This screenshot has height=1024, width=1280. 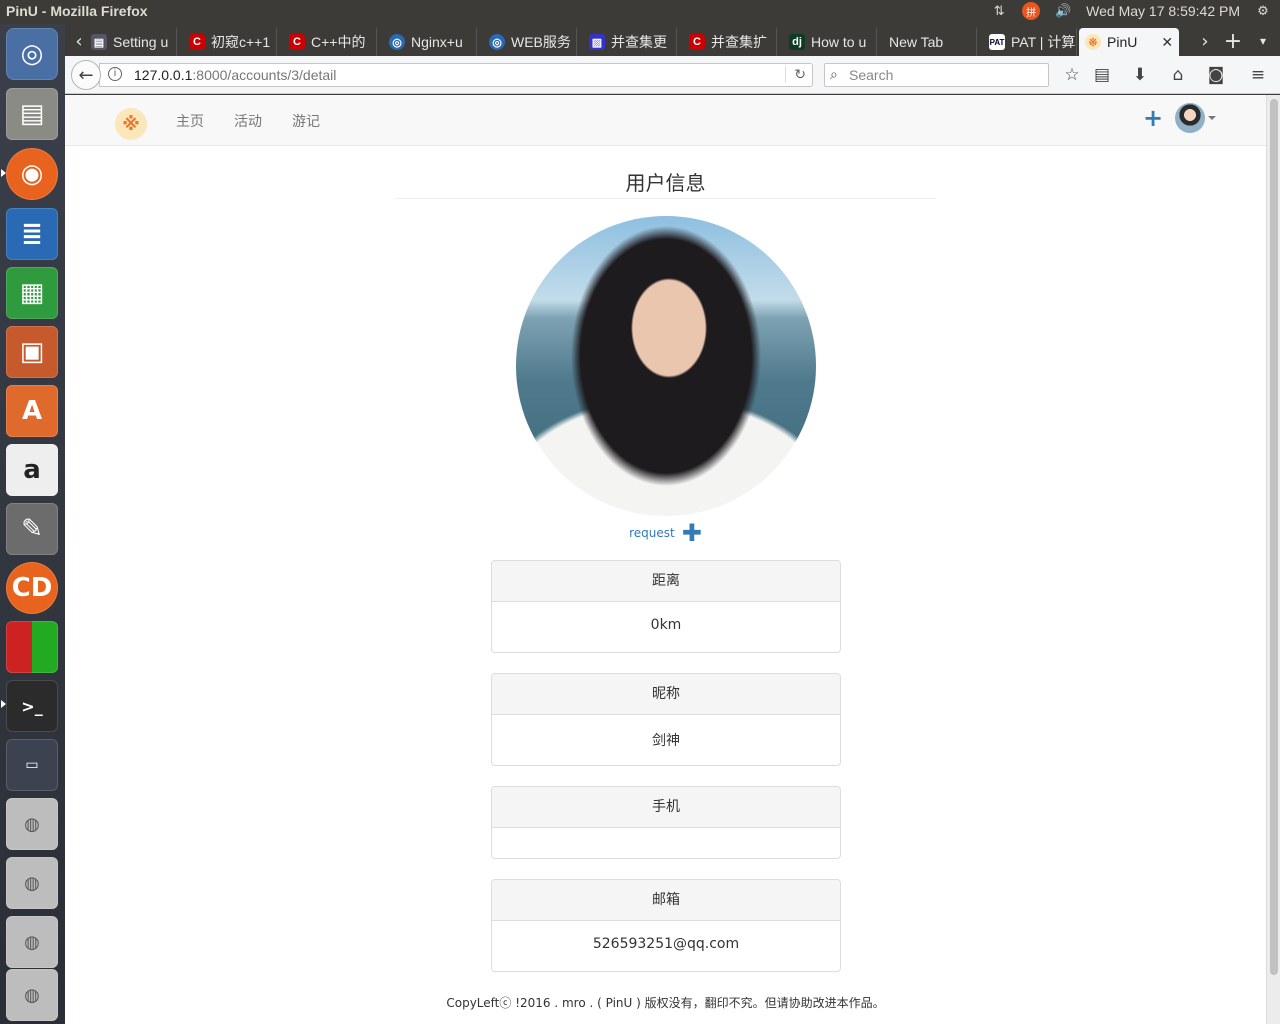 I want to click on firefox-icon: ◉, so click(x=32, y=174).